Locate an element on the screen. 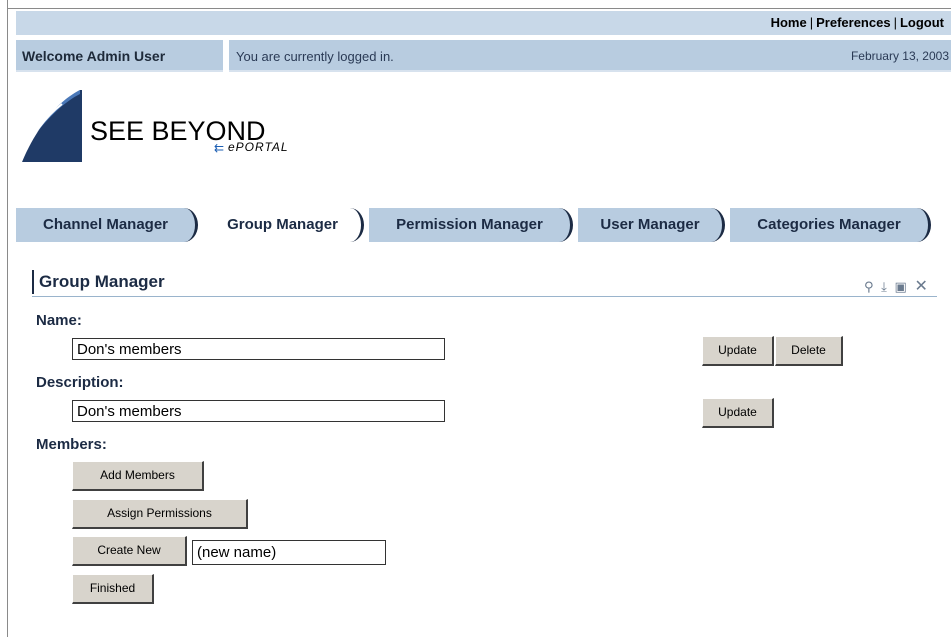 The image size is (951, 637). name-field is located at coordinates (258, 349).